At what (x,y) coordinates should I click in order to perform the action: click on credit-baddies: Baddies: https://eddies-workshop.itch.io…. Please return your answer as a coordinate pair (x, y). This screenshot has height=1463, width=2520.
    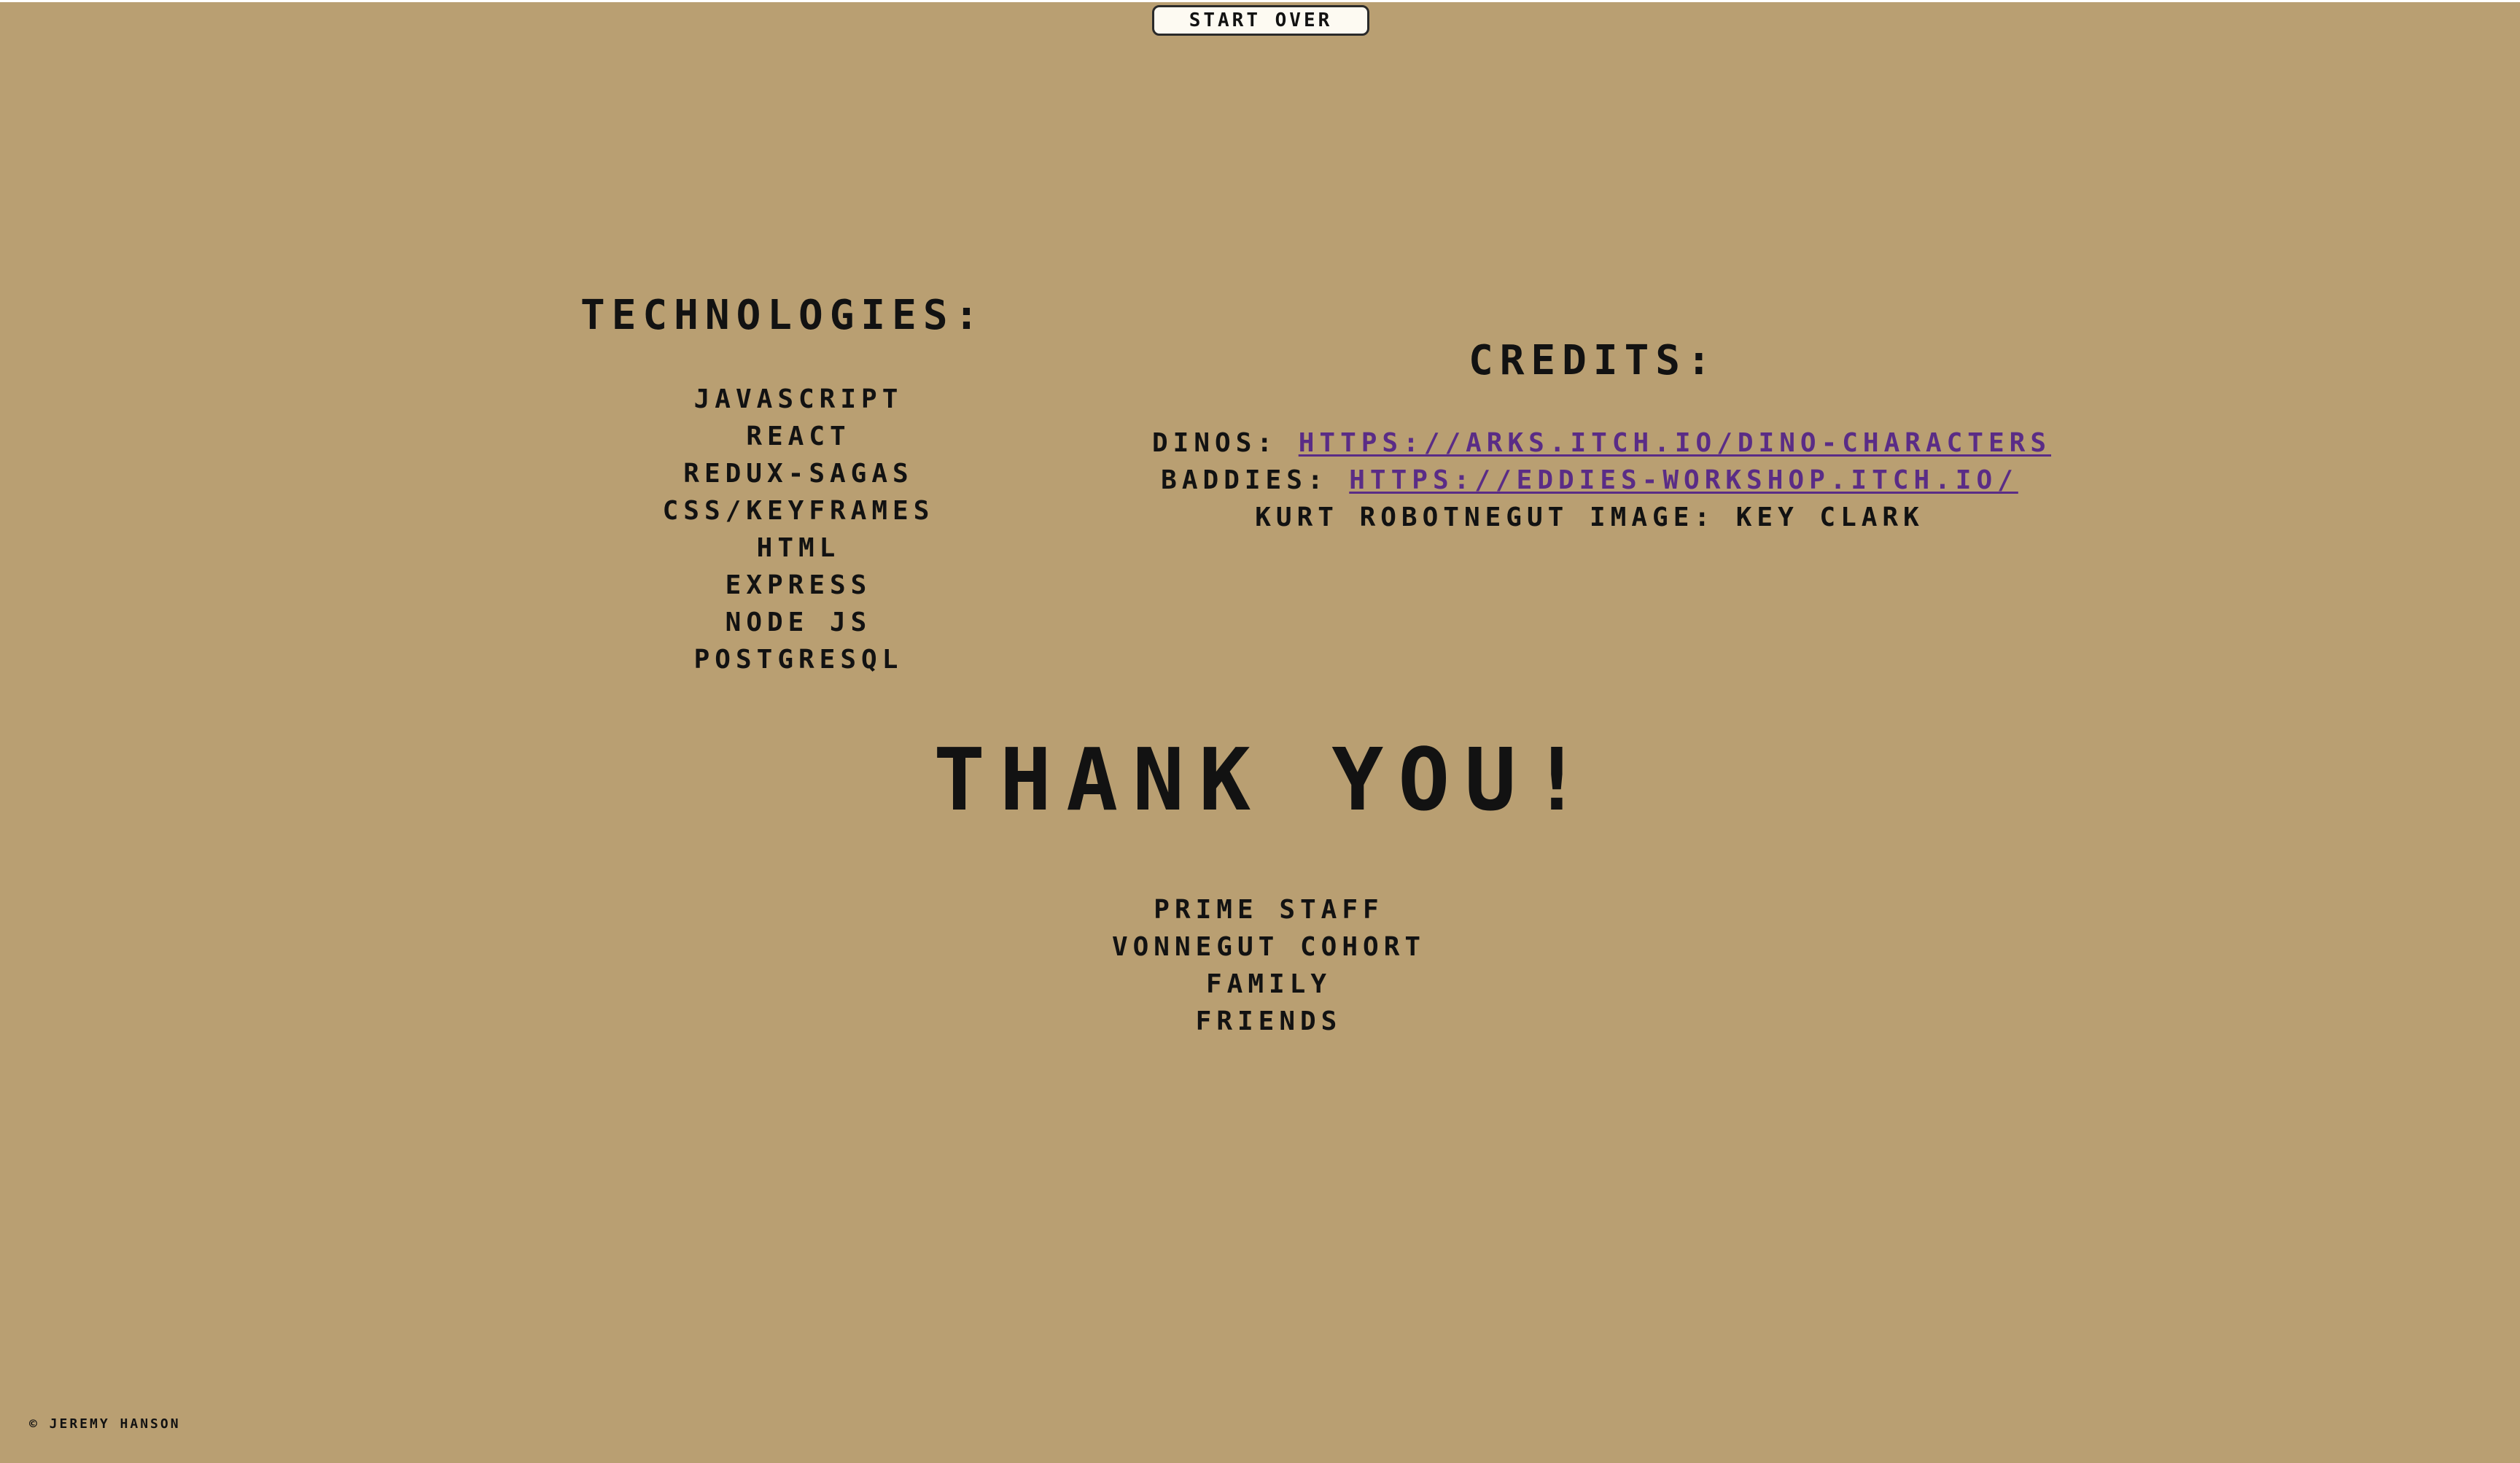
    Looking at the image, I should click on (1589, 480).